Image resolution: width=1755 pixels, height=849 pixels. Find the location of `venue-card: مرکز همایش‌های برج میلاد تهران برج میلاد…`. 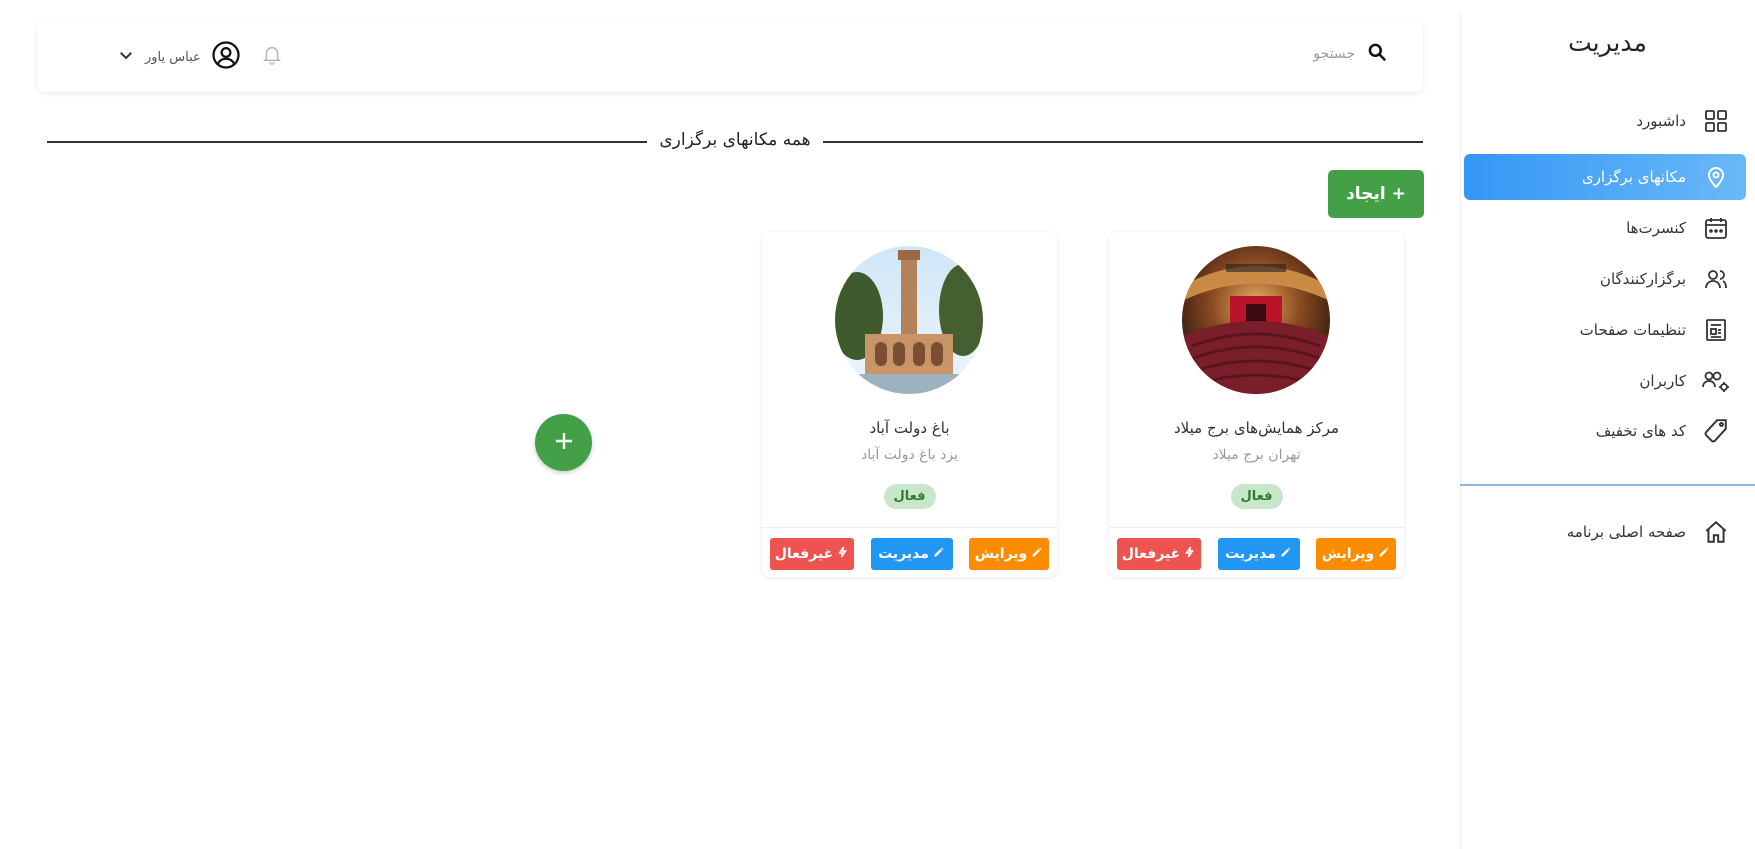

venue-card: مرکز همایش‌های برج میلاد تهران برج میلاد… is located at coordinates (1256, 404).